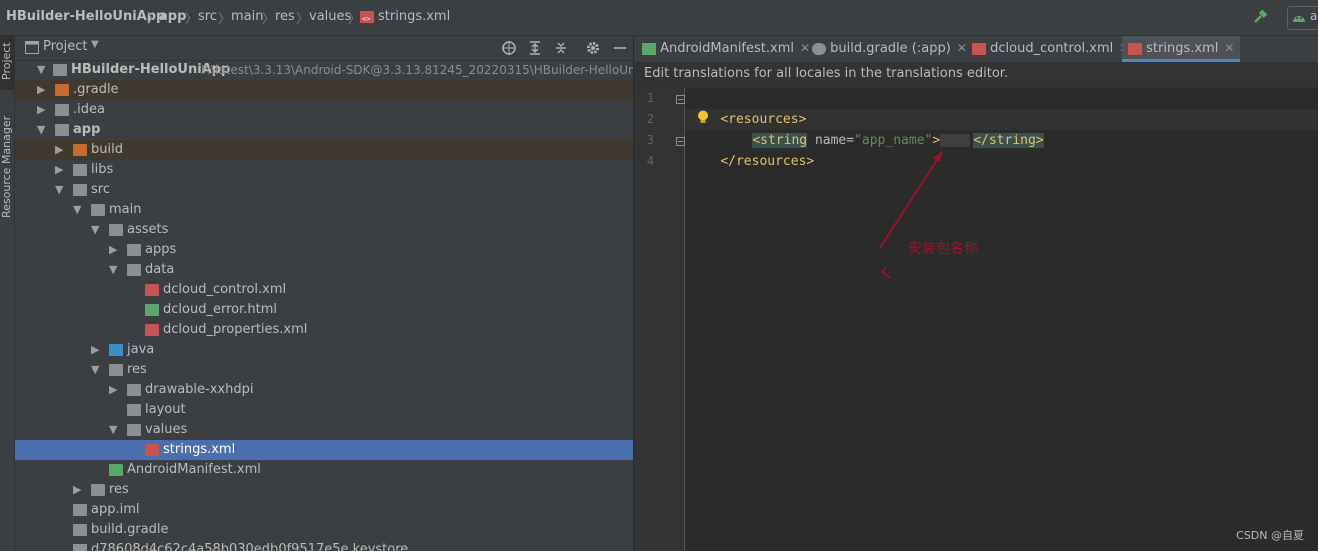 This screenshot has height=551, width=1318. I want to click on tab-android-manifest: AndroidManifest.xml ✕, so click(726, 49).